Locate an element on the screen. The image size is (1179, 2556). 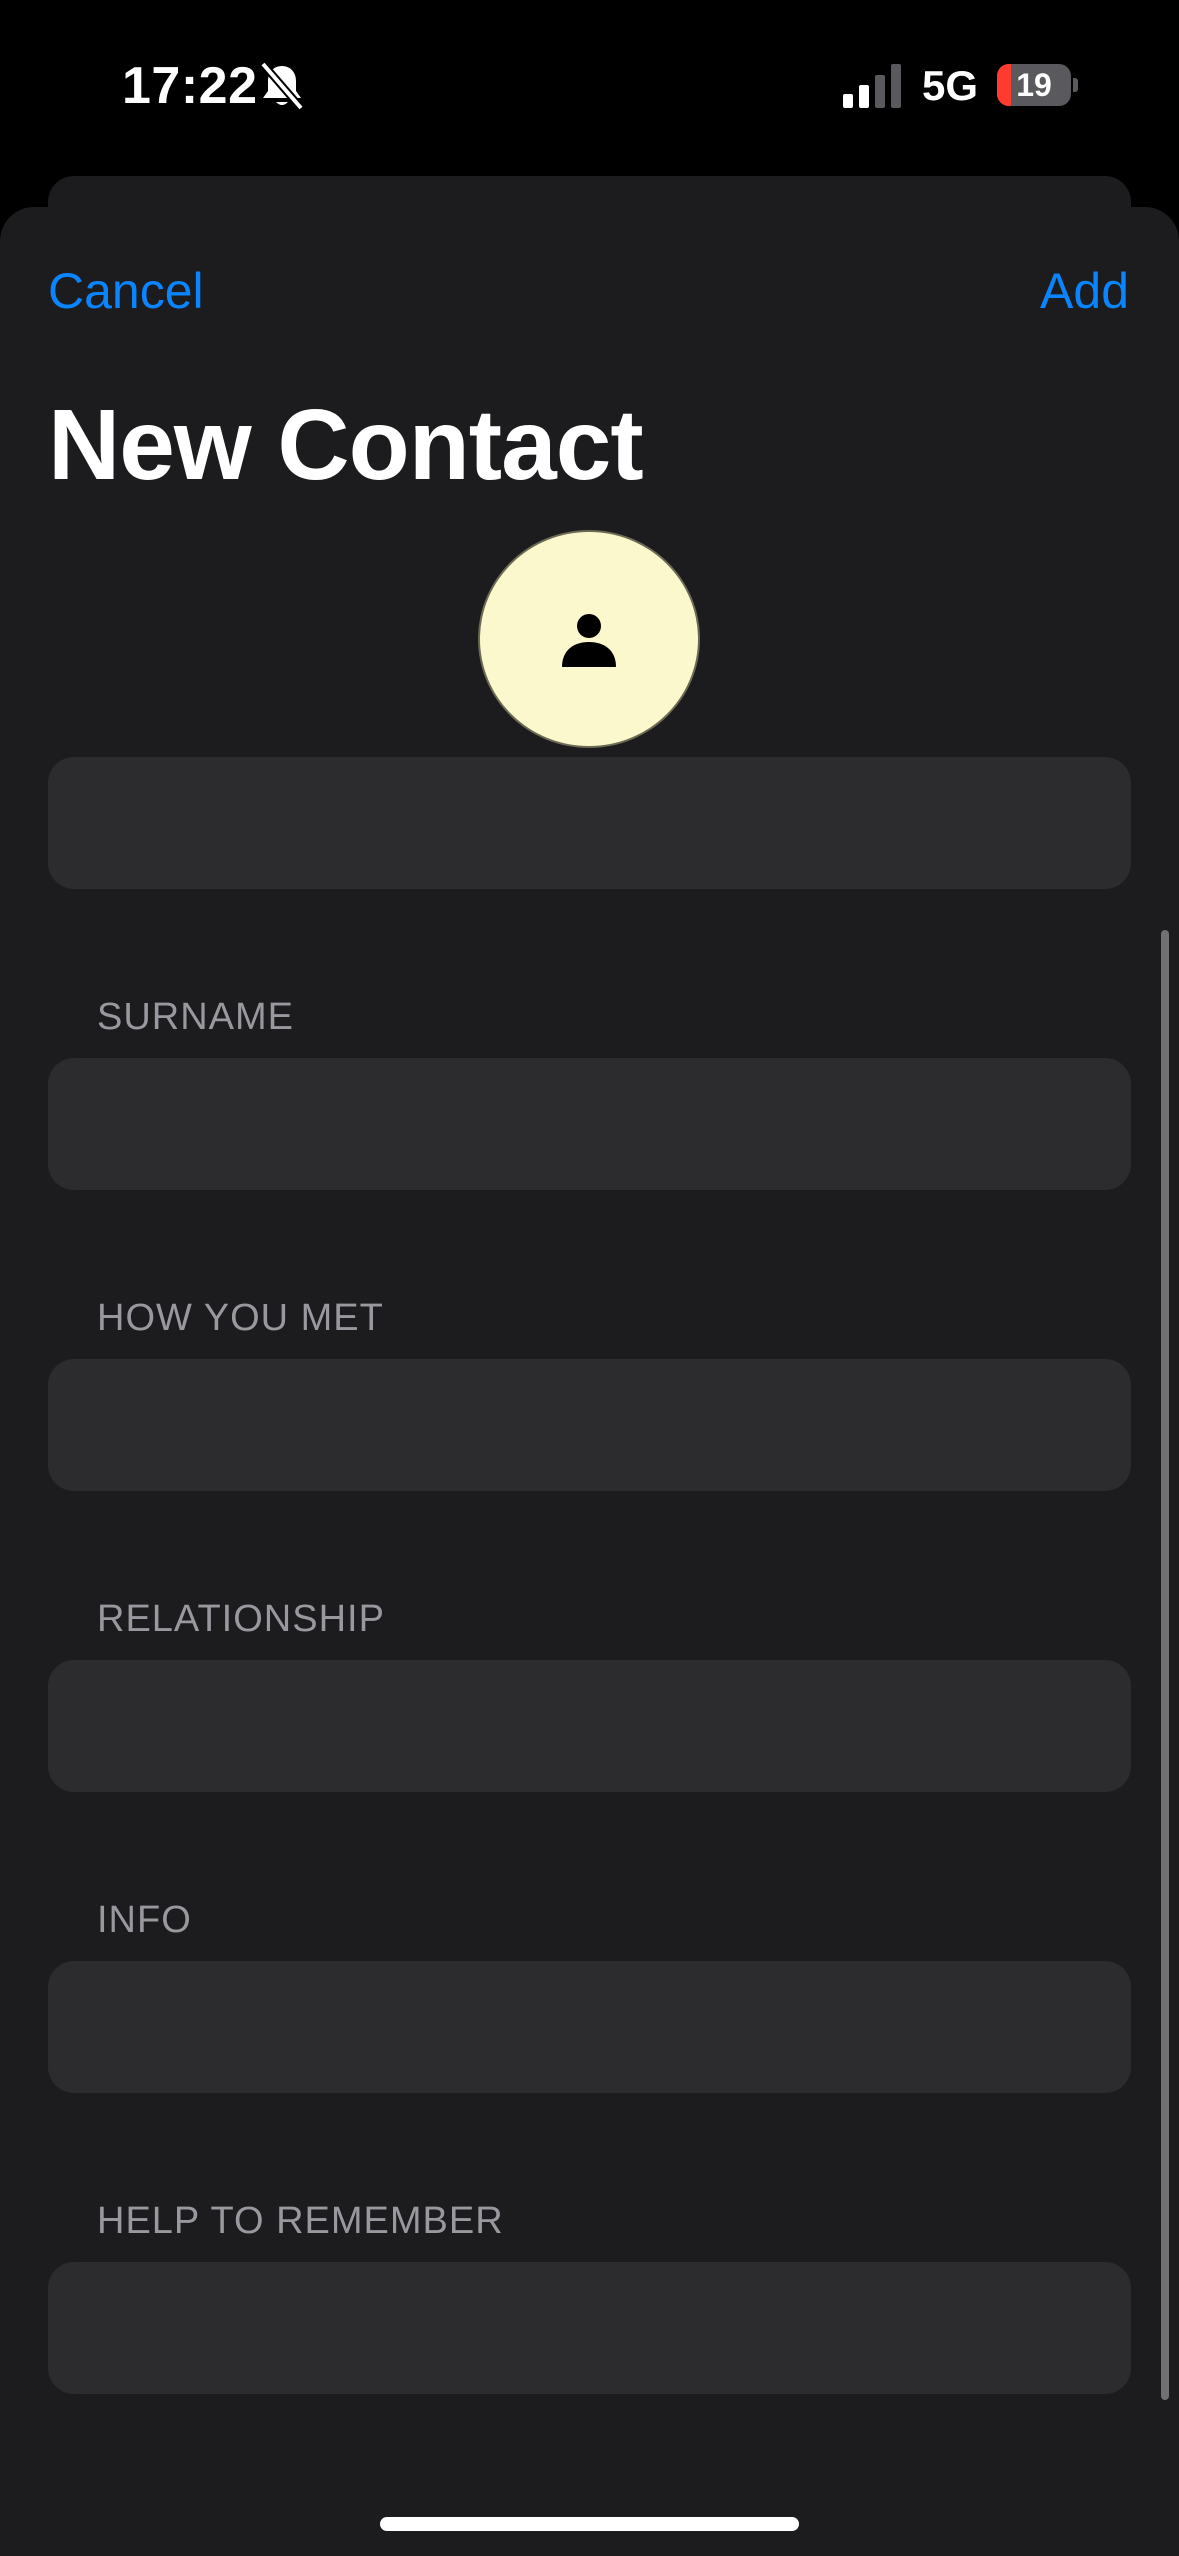
network-type: 5G is located at coordinates (950, 85).